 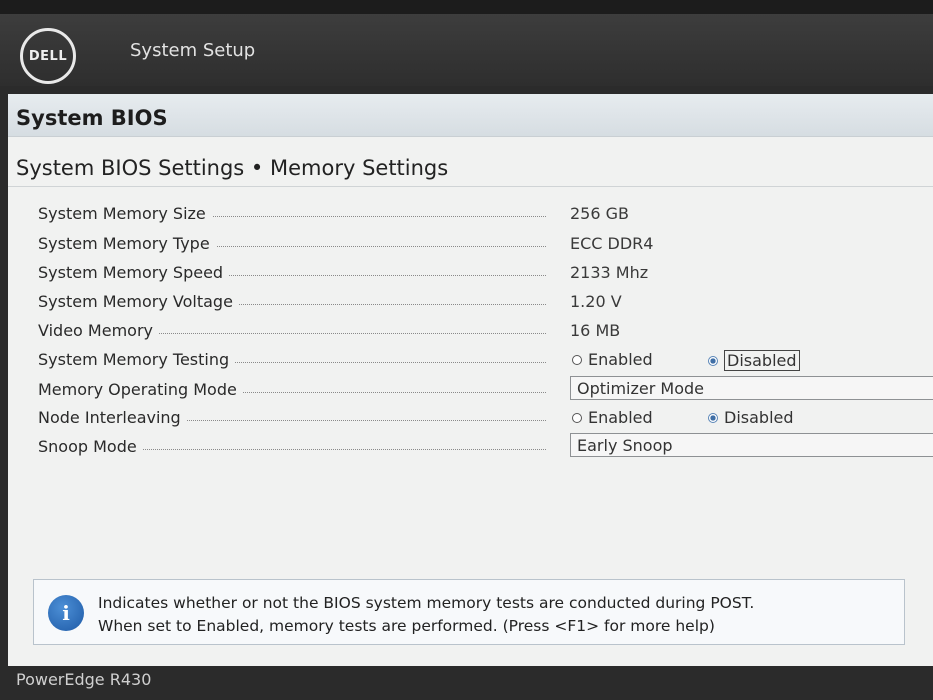 I want to click on row-memory-type: System Memory Type ECC DDR4, so click(x=485, y=244).